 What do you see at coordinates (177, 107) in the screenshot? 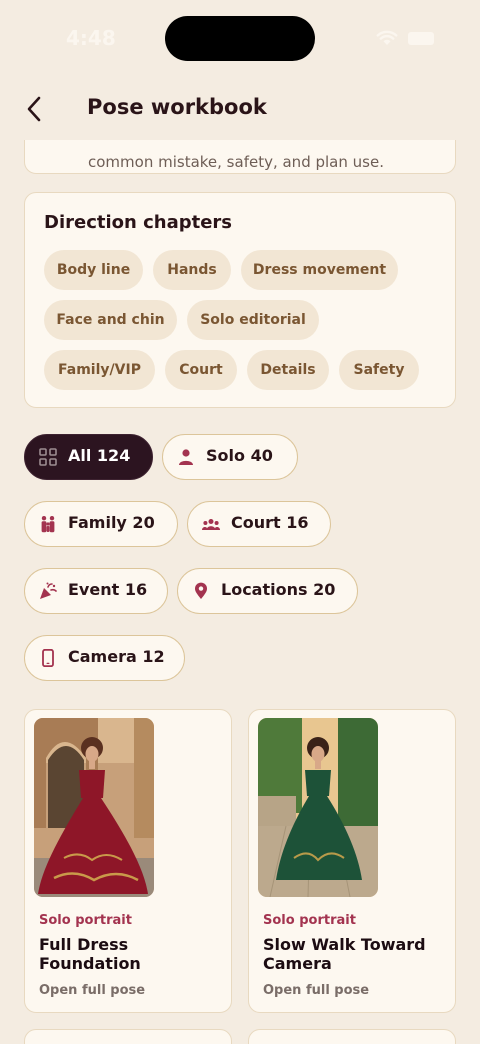
I see `page-title: Pose workbook` at bounding box center [177, 107].